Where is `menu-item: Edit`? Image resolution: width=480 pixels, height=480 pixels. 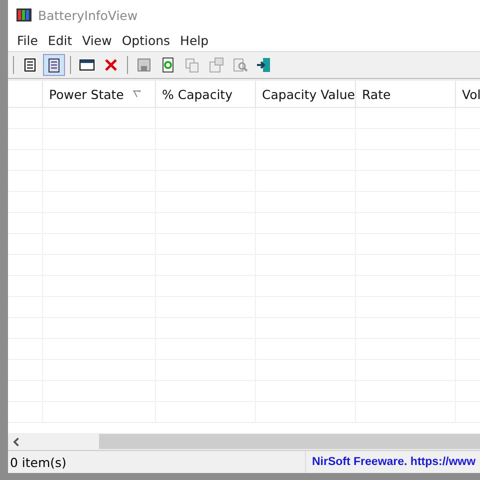 menu-item: Edit is located at coordinates (60, 40).